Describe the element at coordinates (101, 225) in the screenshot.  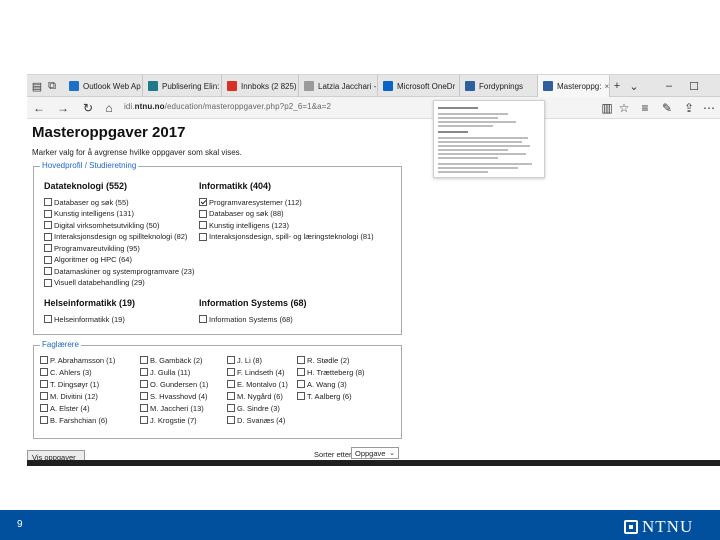
I see `study-option: Digital virksomhetsutvikling (50)` at that location.